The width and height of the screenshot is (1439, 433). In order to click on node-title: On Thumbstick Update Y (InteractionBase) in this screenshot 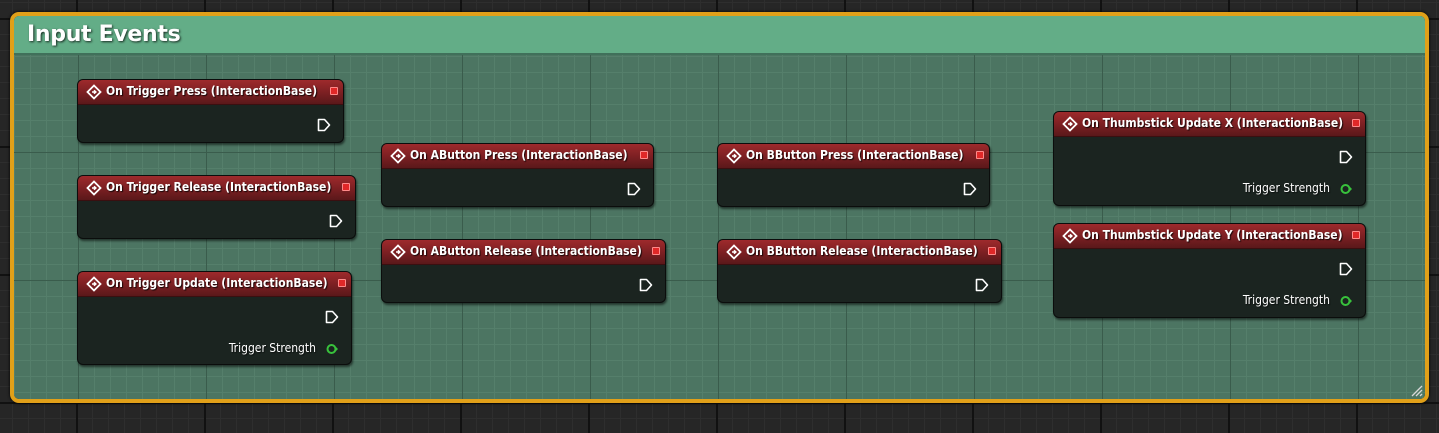, I will do `click(1212, 235)`.